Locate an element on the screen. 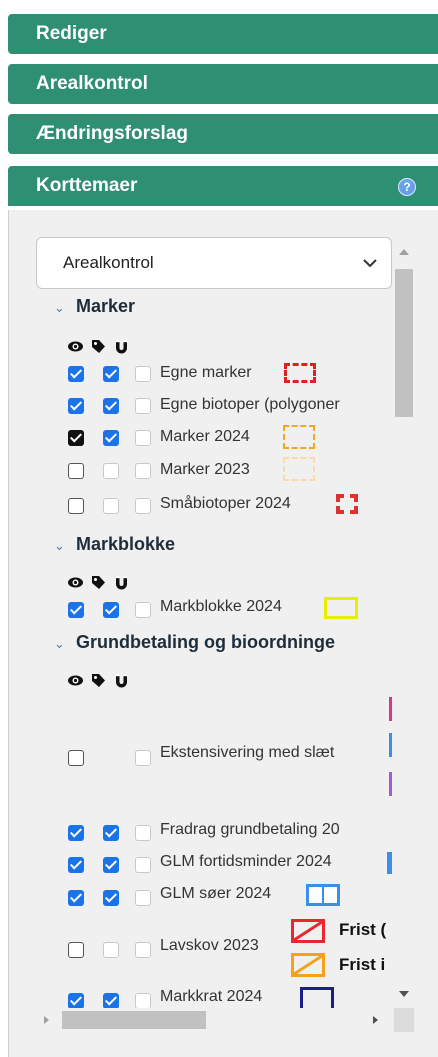  theme-select: Arealkontrol is located at coordinates (214, 263).